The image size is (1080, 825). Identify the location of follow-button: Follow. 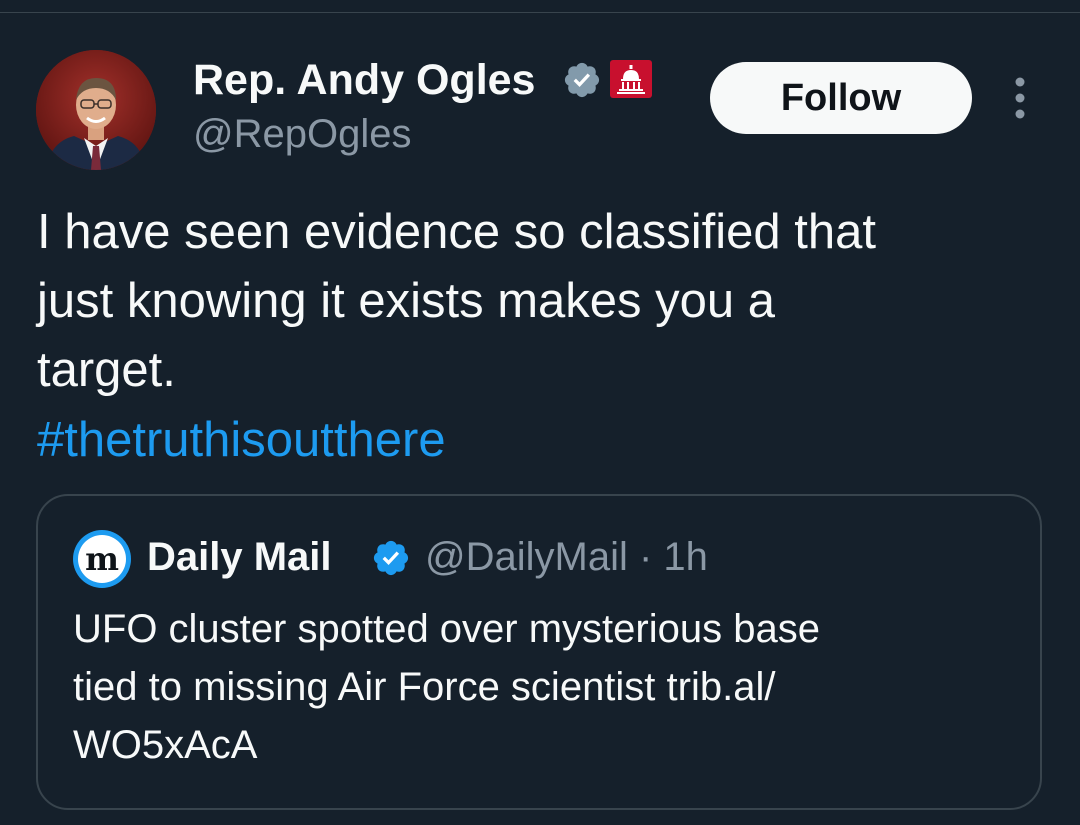
(841, 98).